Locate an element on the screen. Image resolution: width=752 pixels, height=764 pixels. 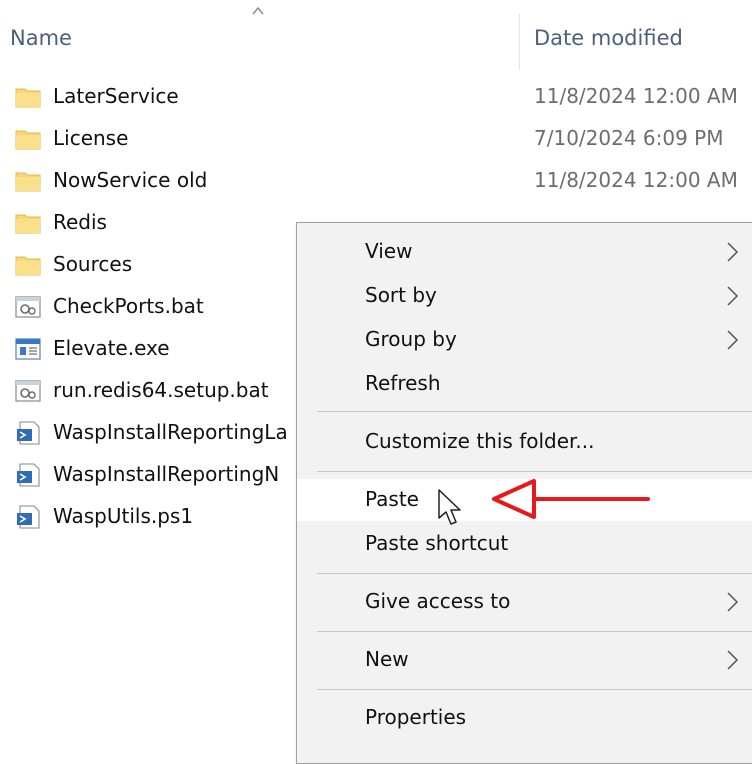
file-row-license: License 7/10/2024 6:09 PM is located at coordinates (376, 139).